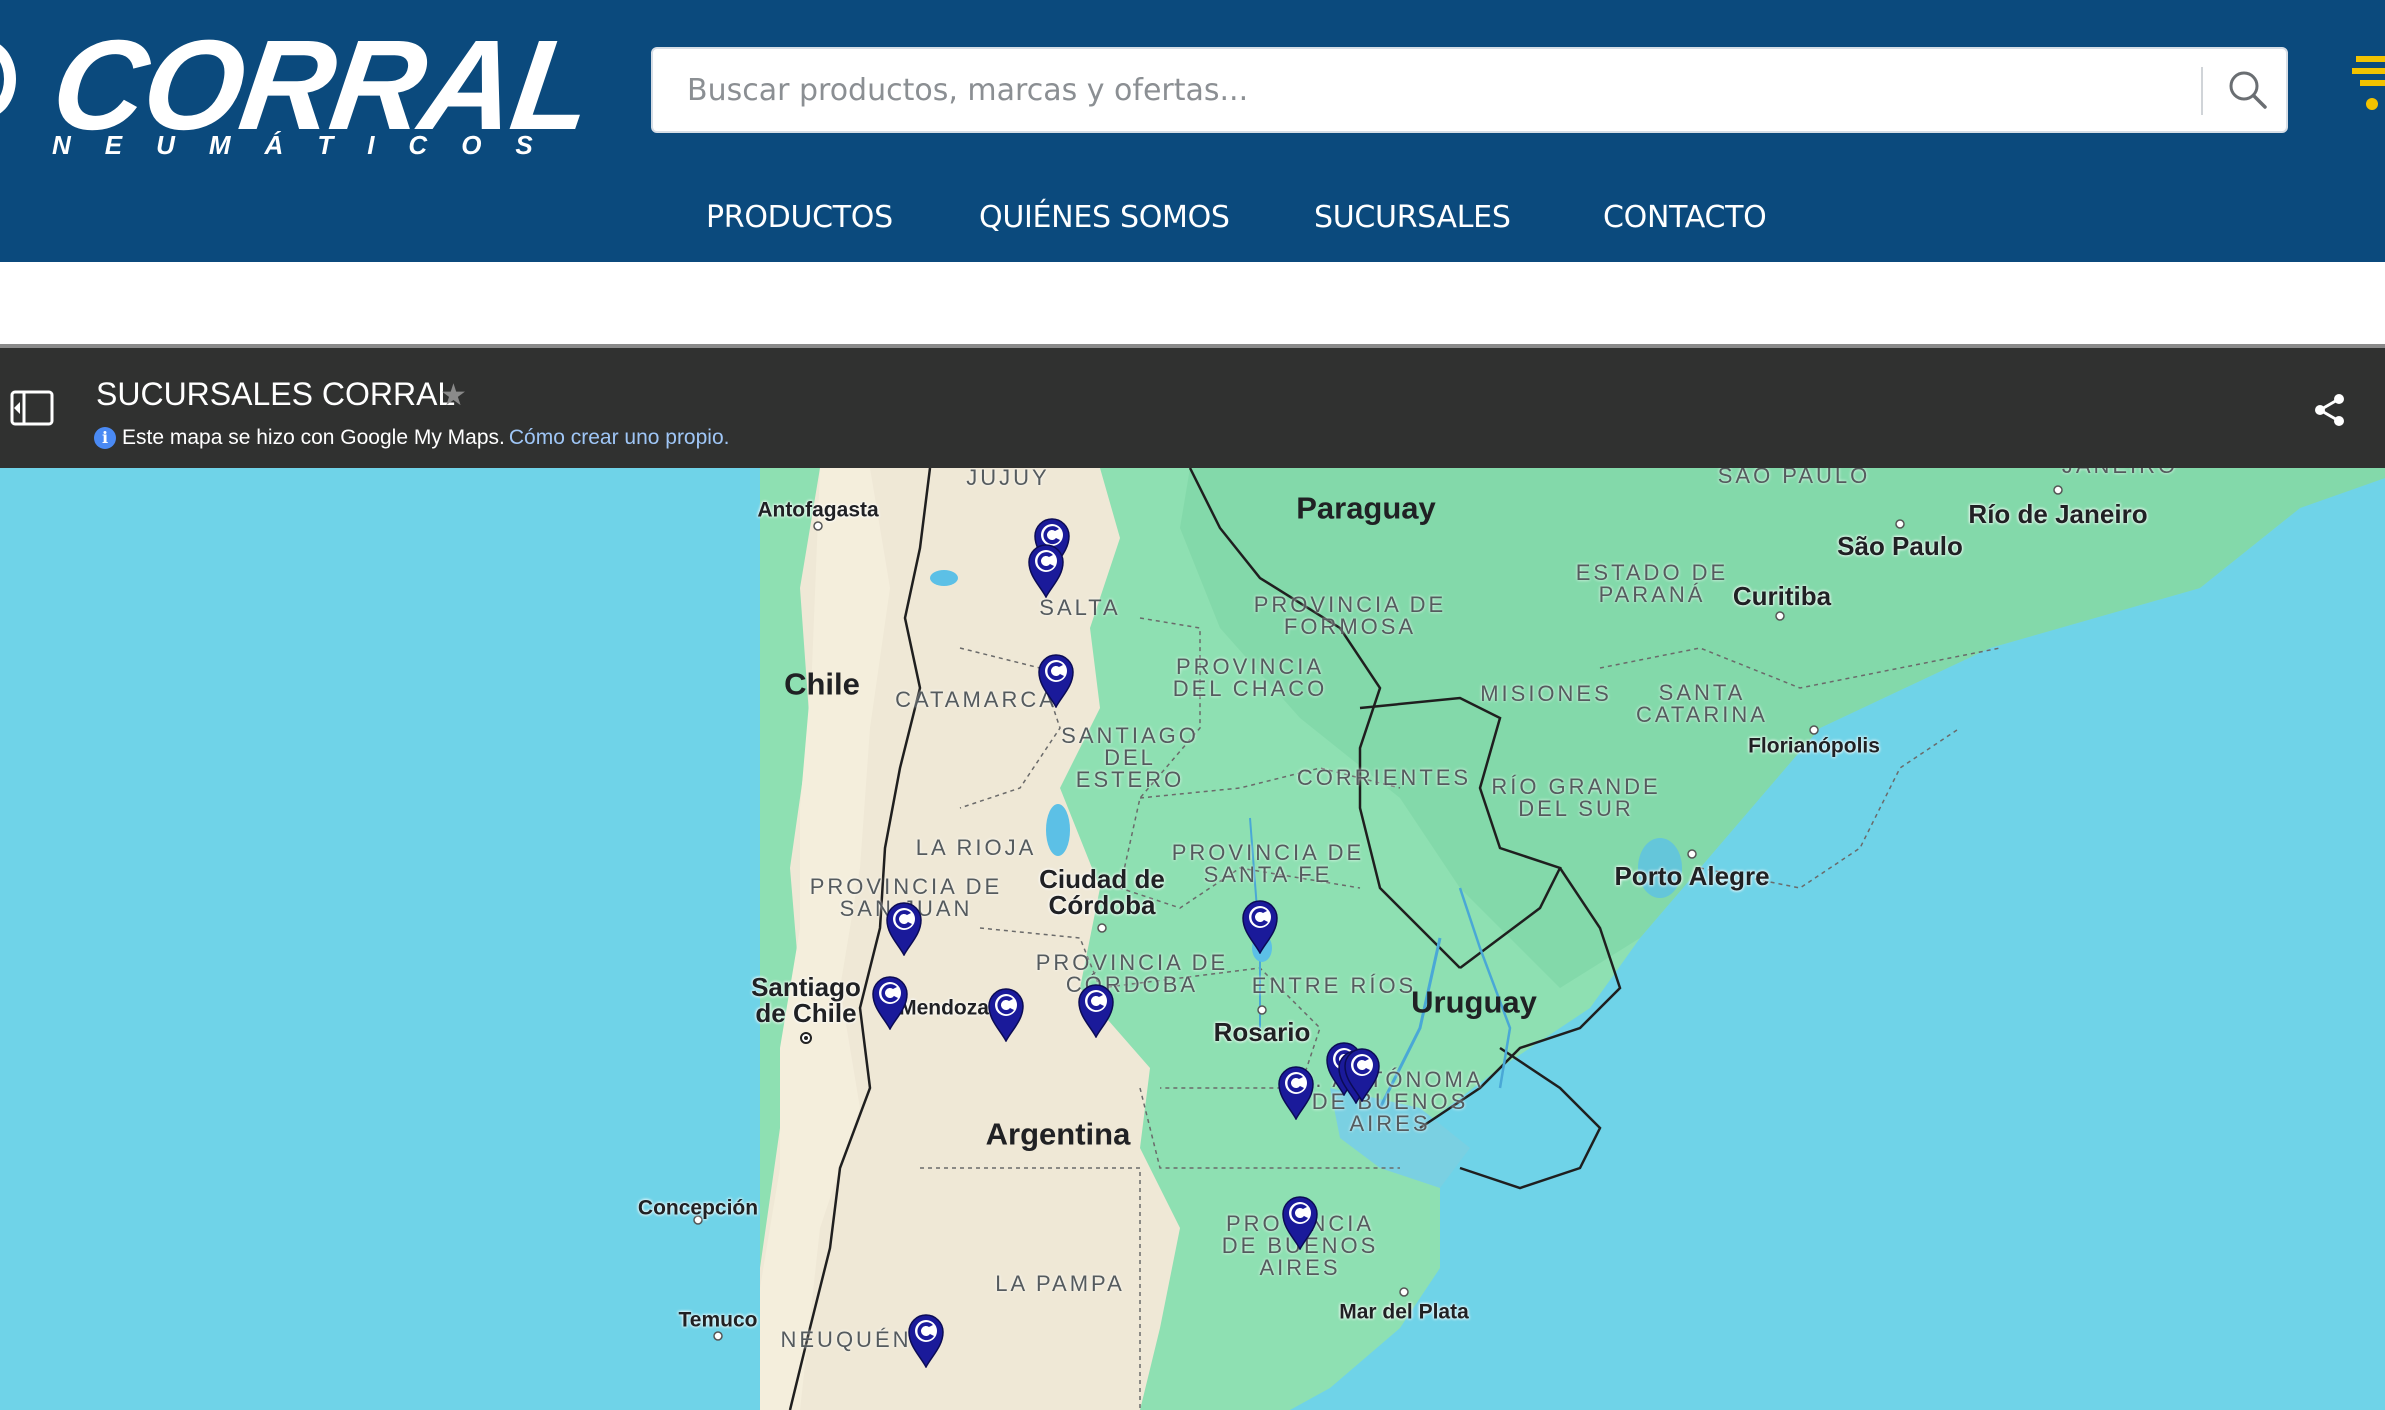 The width and height of the screenshot is (2385, 1410). Describe the element at coordinates (1350, 615) in the screenshot. I see `map-label-formosa: PROVINCIA DE FORMOSA` at that location.